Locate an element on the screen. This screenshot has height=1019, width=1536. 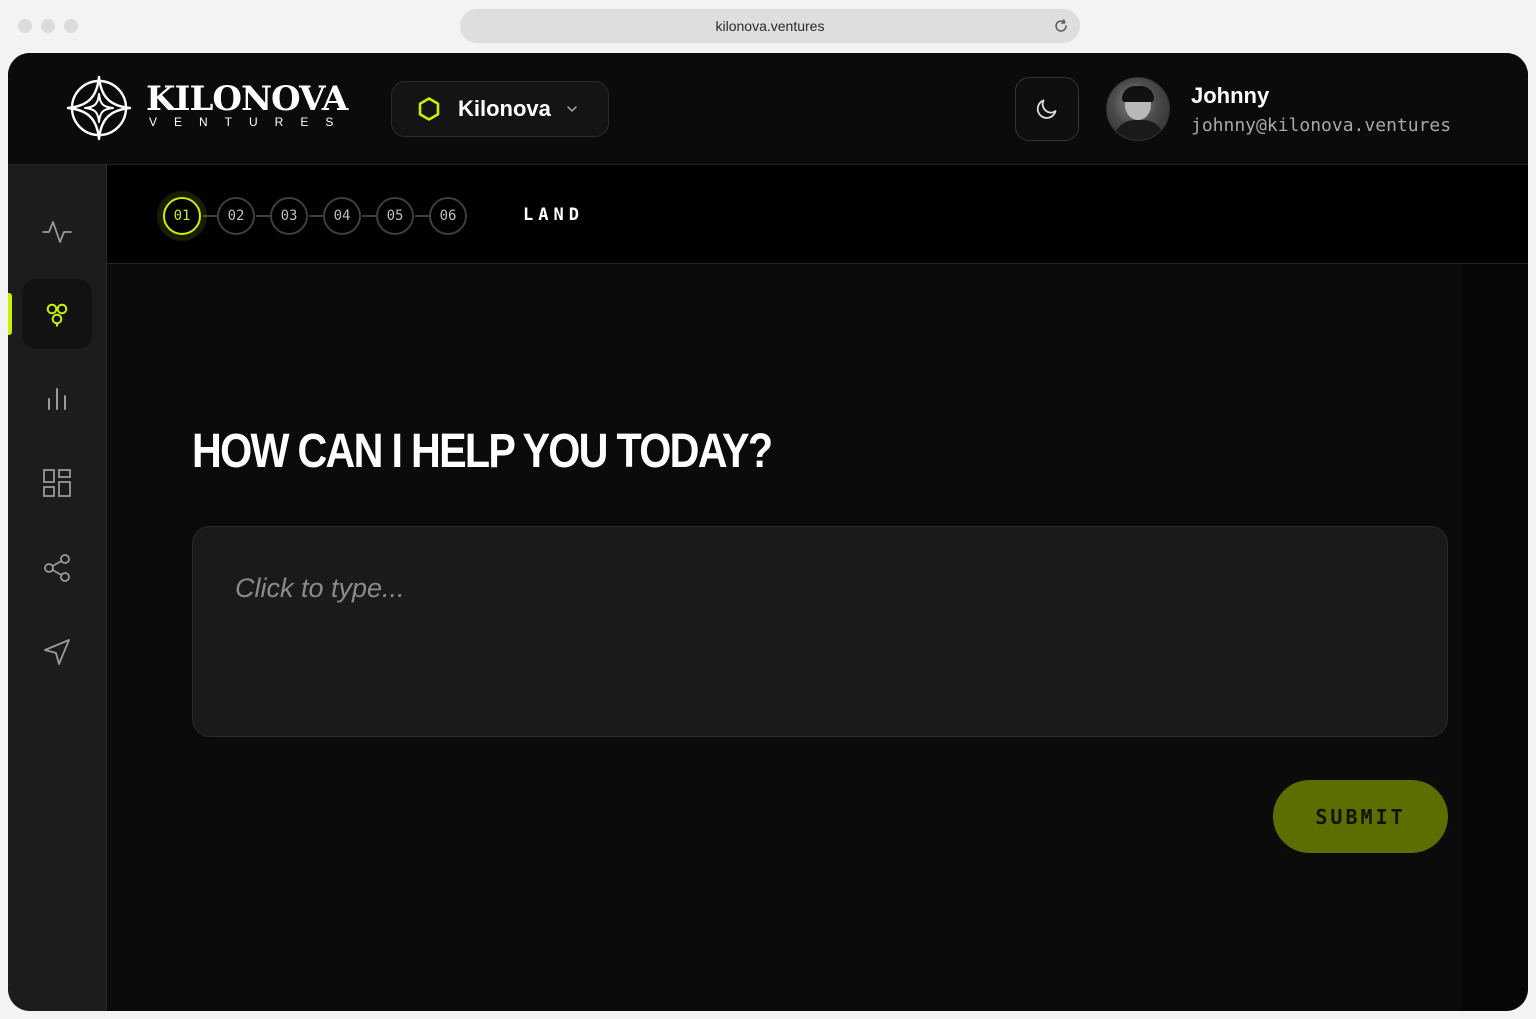
user-avatar is located at coordinates (1138, 109).